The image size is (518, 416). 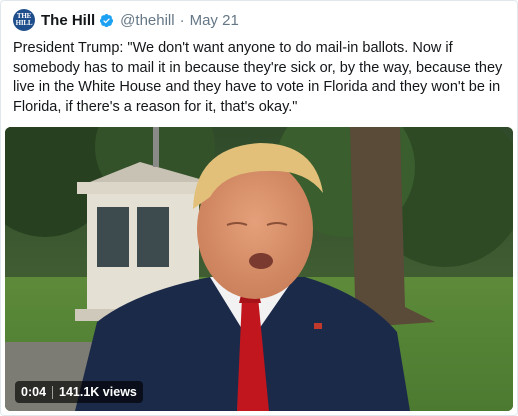 I want to click on verified-badge-icon, so click(x=107, y=20).